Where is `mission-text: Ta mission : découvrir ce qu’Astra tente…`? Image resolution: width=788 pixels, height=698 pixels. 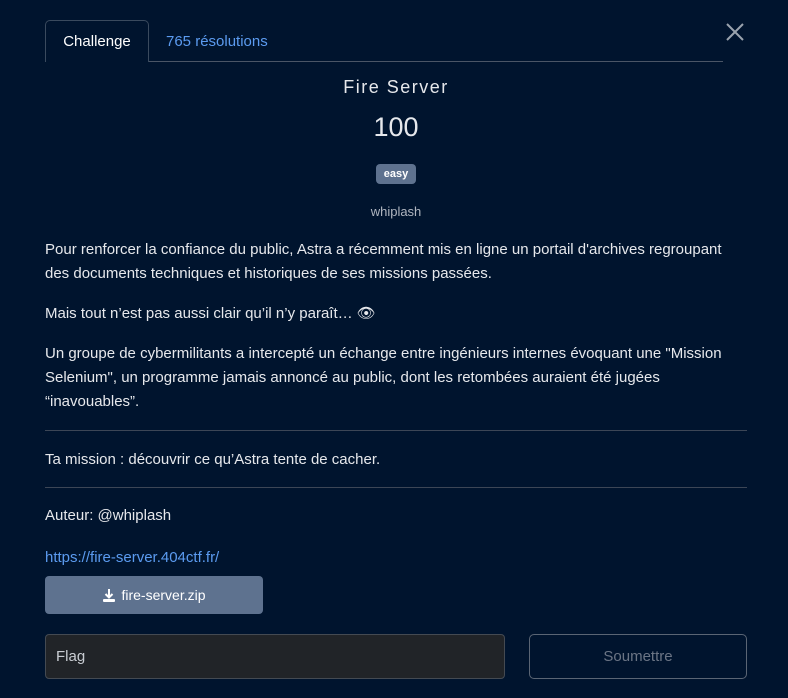
mission-text: Ta mission : découvrir ce qu’Astra tente… is located at coordinates (213, 459).